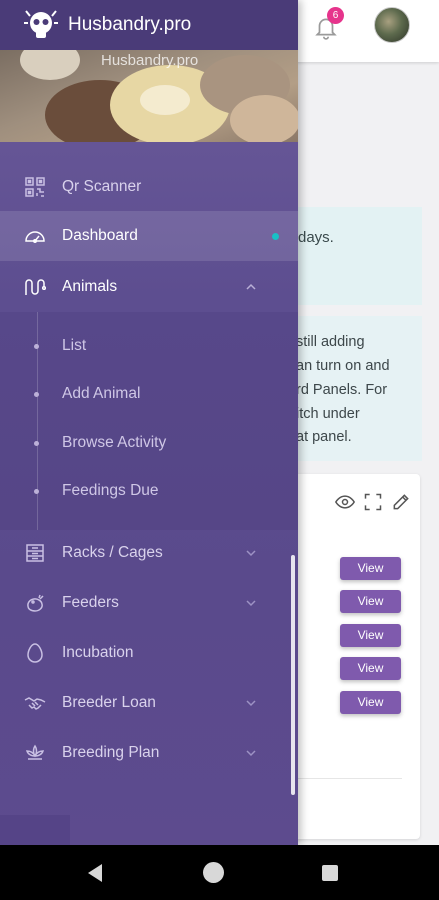  Describe the element at coordinates (35, 653) in the screenshot. I see `egg-icon` at that location.